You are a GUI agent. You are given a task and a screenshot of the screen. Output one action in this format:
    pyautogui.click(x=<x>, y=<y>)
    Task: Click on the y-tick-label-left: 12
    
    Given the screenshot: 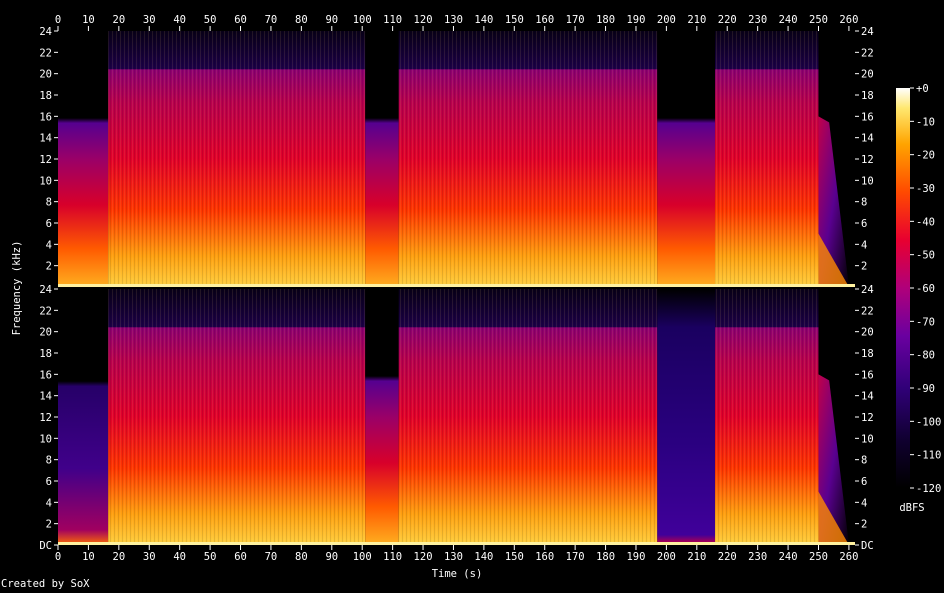 What is the action you would take?
    pyautogui.click(x=45, y=418)
    